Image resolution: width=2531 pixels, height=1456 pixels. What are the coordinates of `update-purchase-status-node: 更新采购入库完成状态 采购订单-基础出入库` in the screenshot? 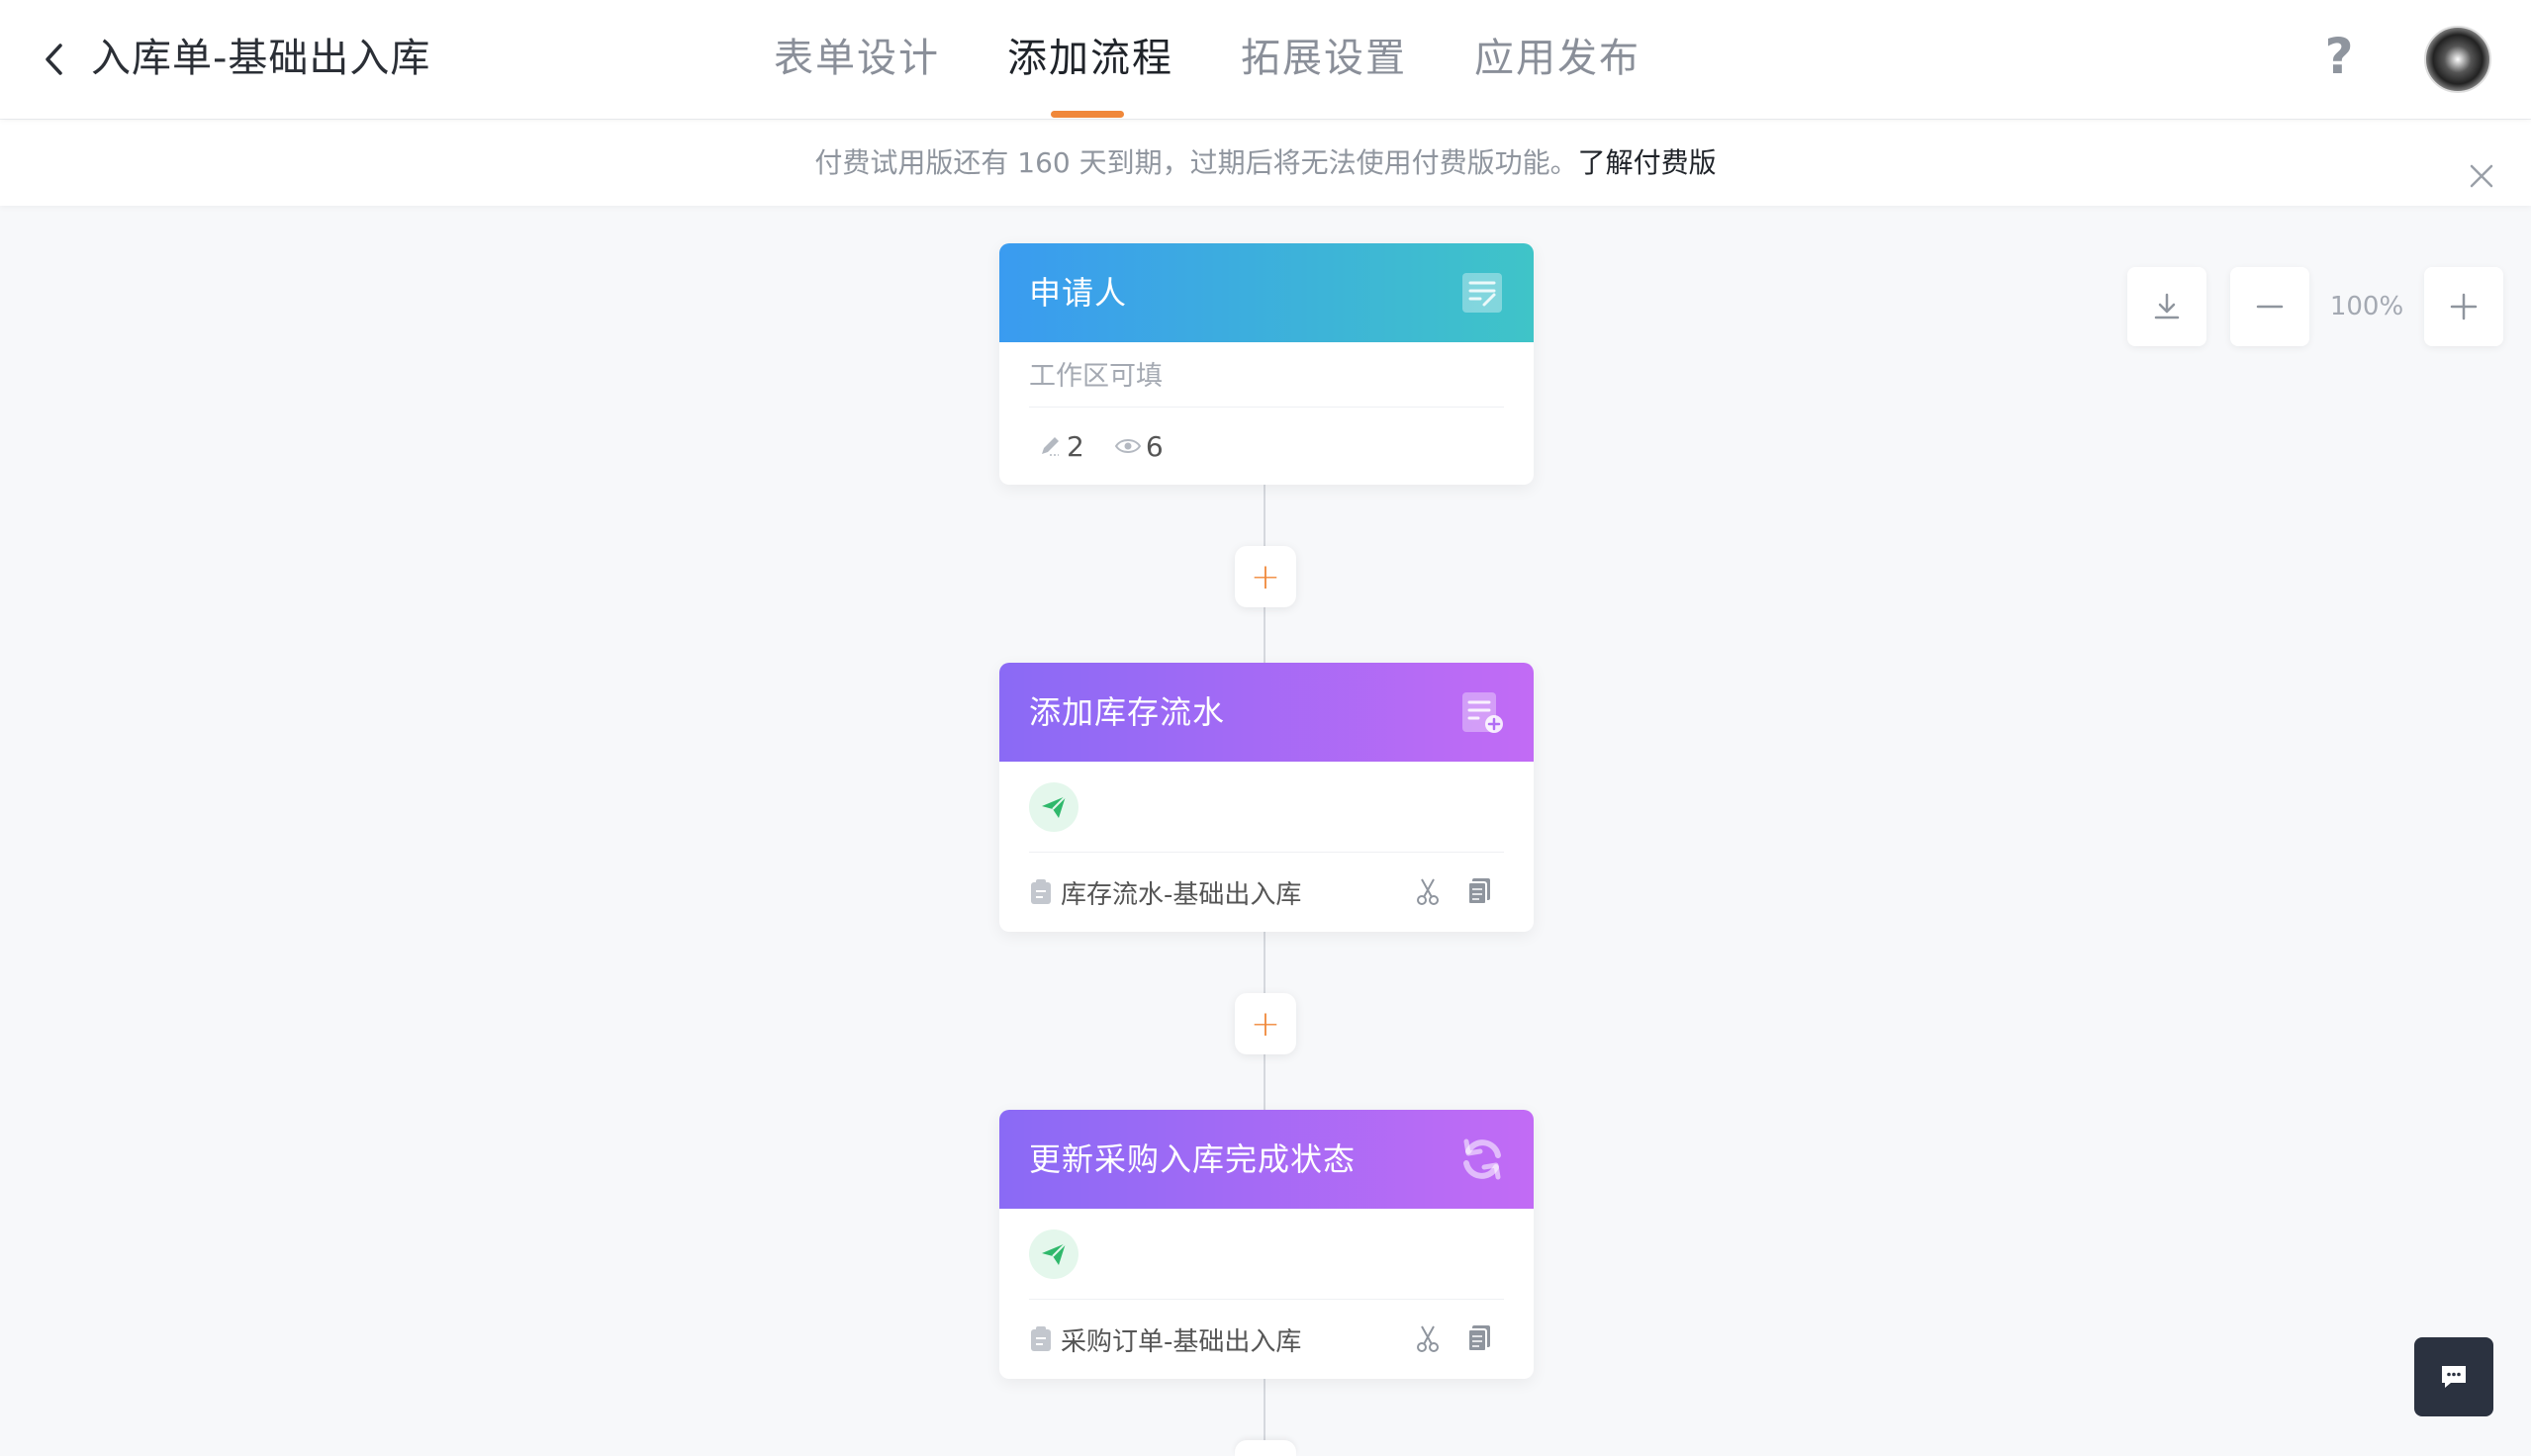 It's located at (1266, 1244).